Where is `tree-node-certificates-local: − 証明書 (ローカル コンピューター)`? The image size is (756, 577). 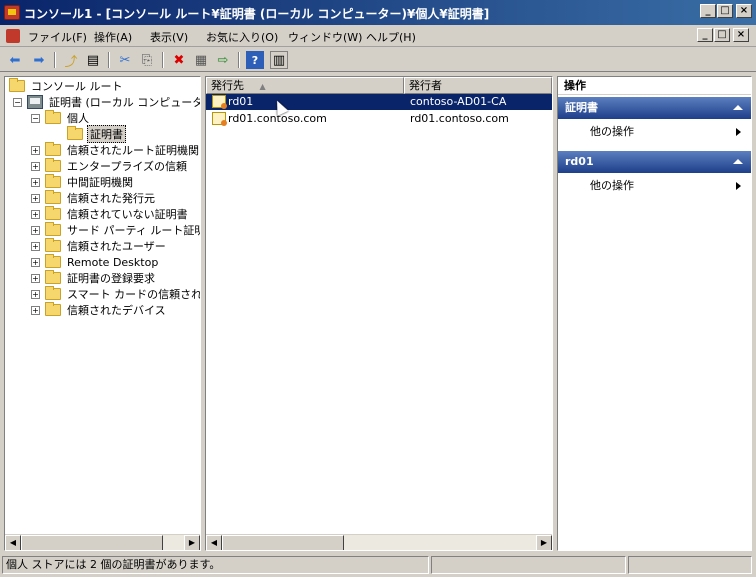
tree-node-certificates-local: − 証明書 (ローカル コンピューター) is located at coordinates (106, 102).